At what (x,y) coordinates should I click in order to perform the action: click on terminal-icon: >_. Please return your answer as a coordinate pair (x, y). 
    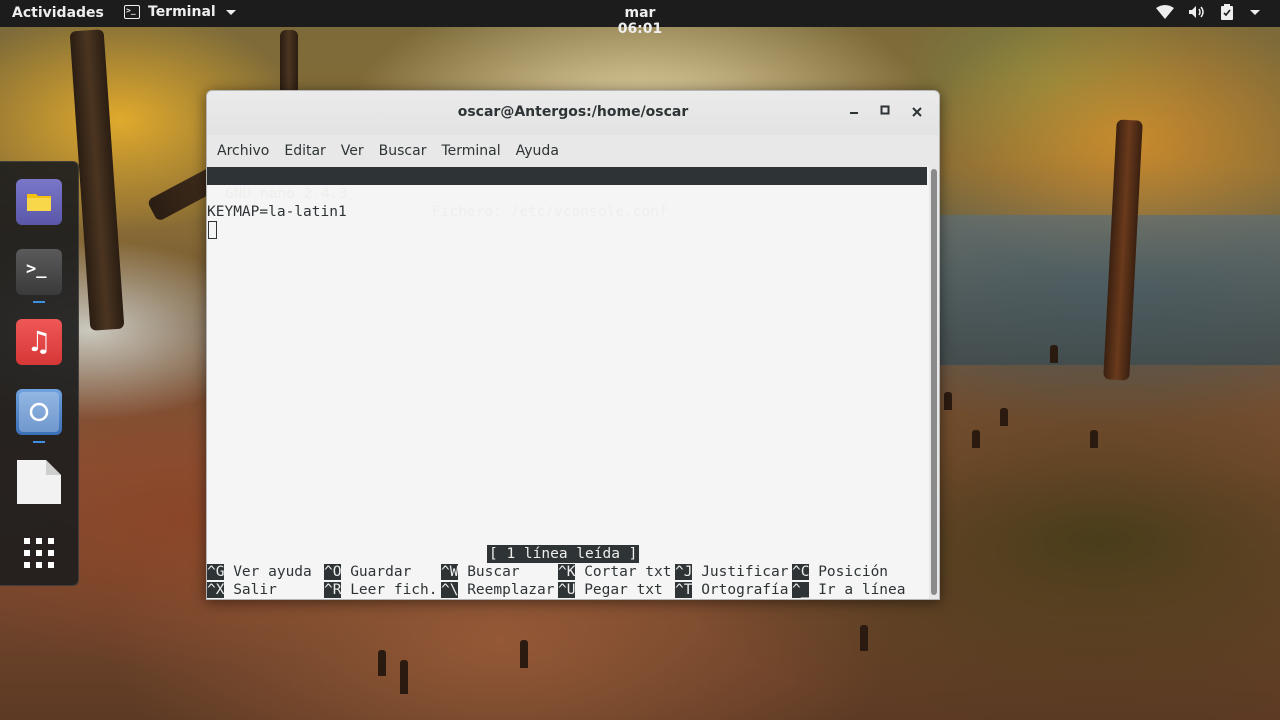
    Looking at the image, I should click on (36, 269).